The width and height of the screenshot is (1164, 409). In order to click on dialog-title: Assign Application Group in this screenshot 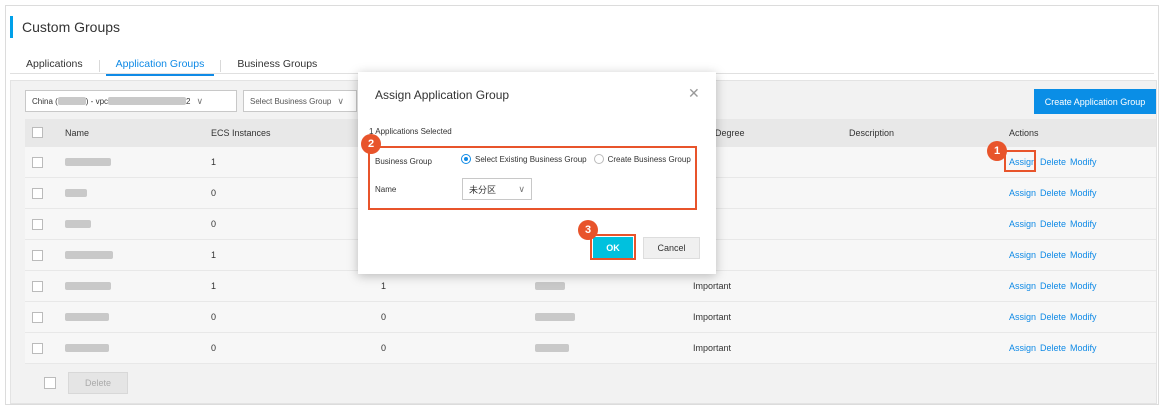, I will do `click(442, 95)`.